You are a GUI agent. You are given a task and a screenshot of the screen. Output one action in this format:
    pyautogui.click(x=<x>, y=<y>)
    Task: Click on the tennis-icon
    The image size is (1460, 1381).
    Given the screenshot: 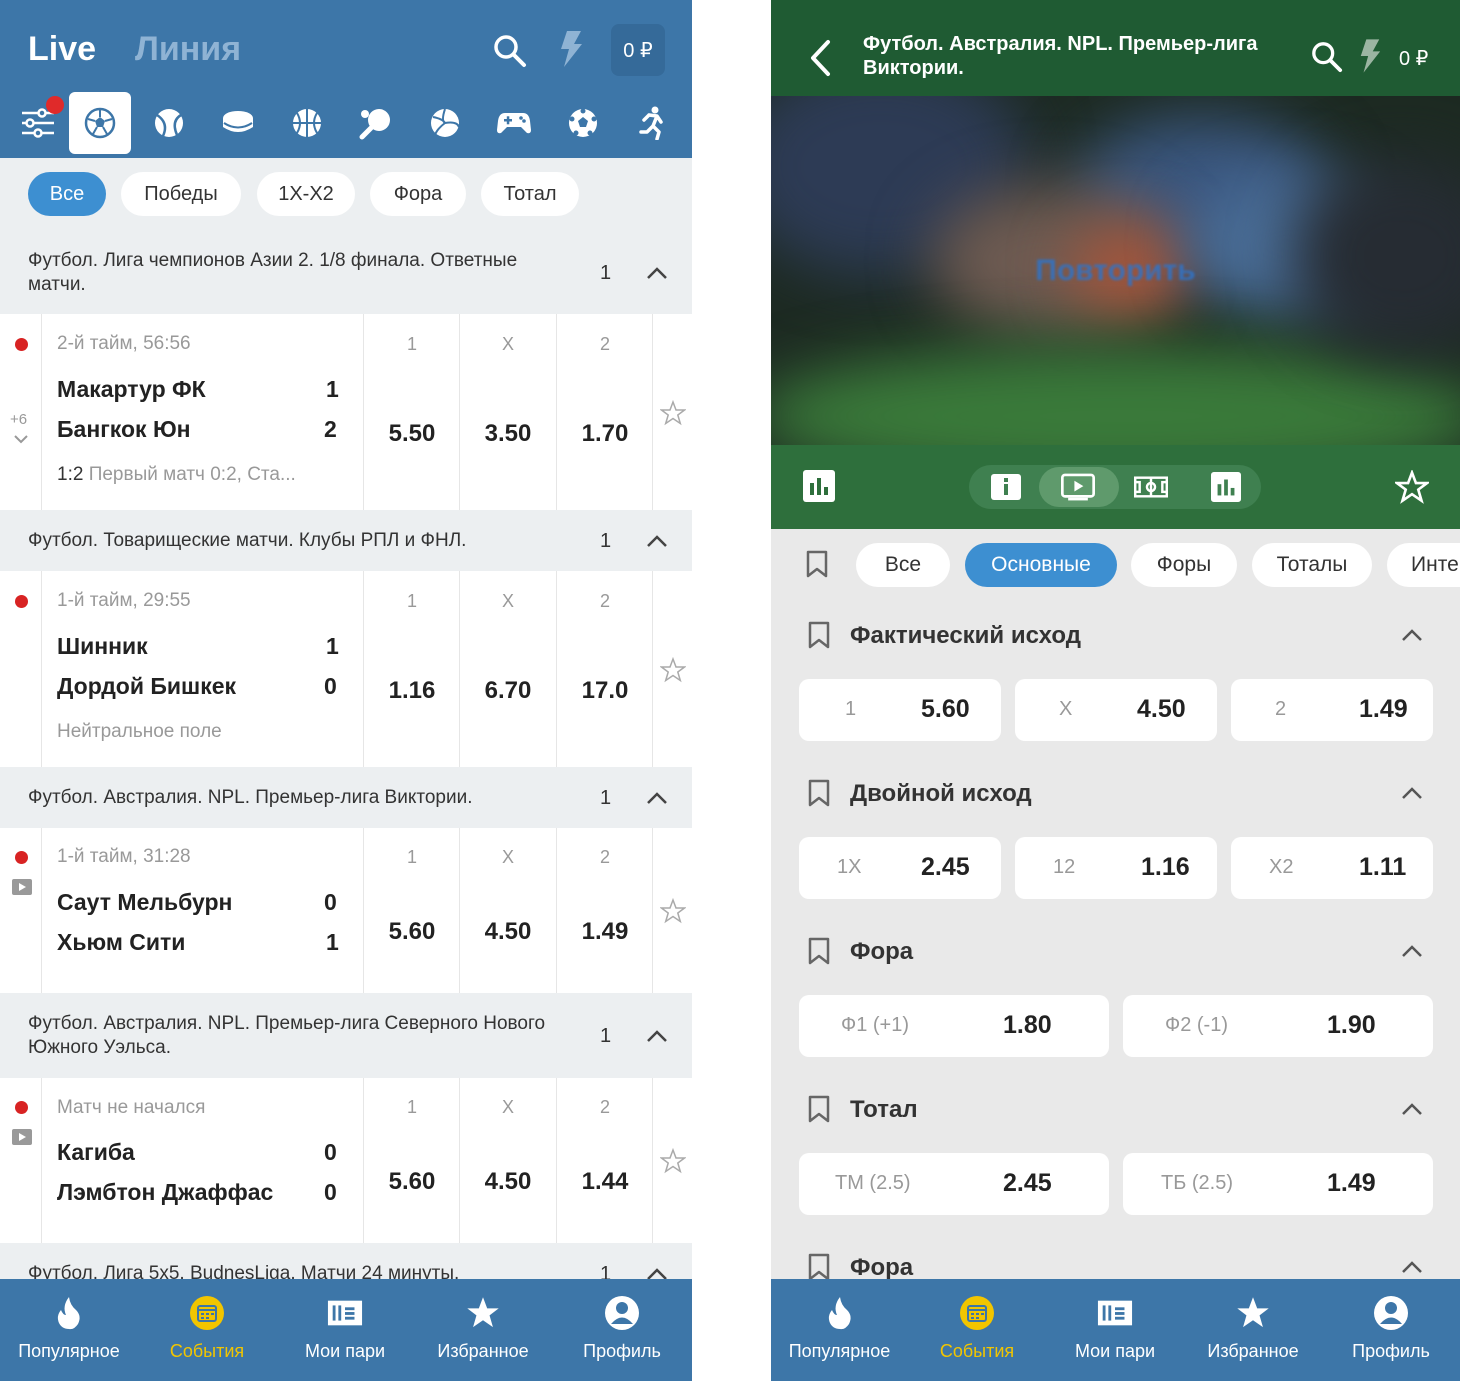 What is the action you would take?
    pyautogui.click(x=169, y=123)
    